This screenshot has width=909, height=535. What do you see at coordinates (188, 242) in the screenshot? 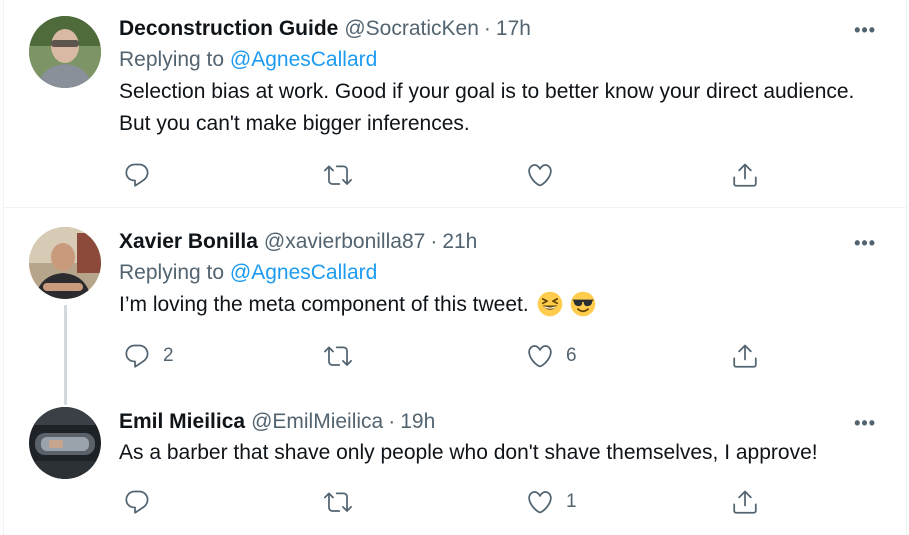
I see `display-name: Xavier Bonilla` at bounding box center [188, 242].